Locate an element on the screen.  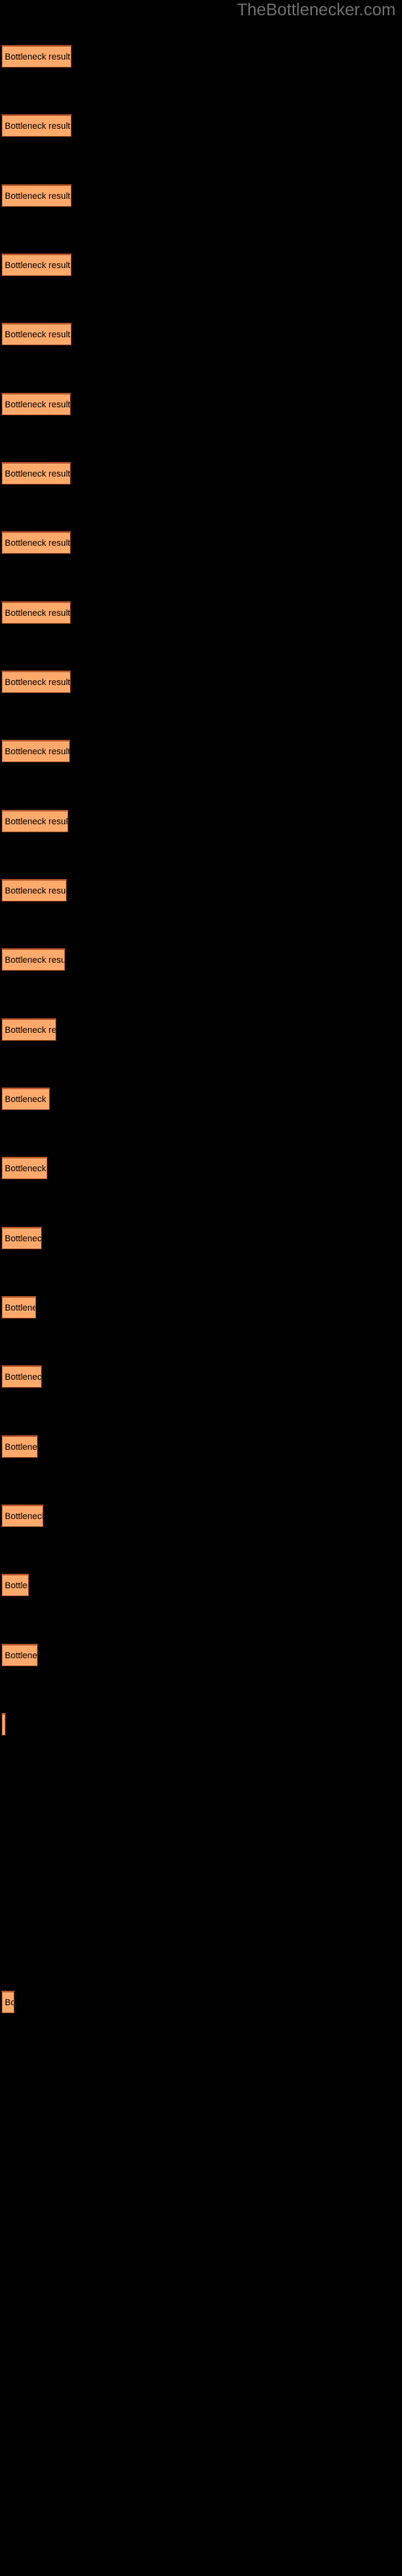
bar-label-19: Bottleneck result is located at coordinates (20, 1307).